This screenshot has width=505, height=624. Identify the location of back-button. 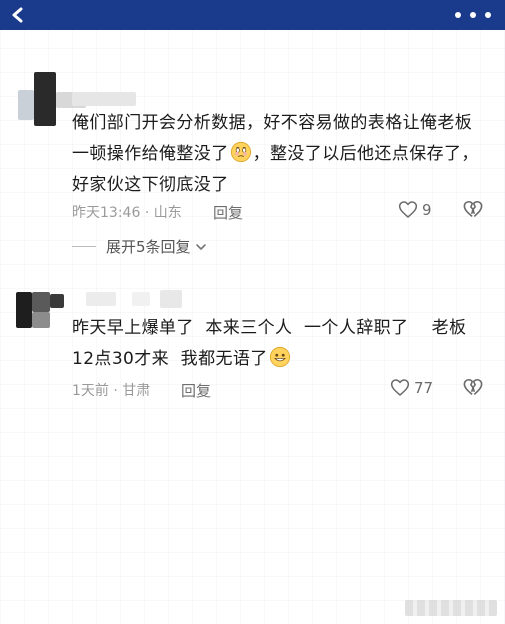
(18, 15).